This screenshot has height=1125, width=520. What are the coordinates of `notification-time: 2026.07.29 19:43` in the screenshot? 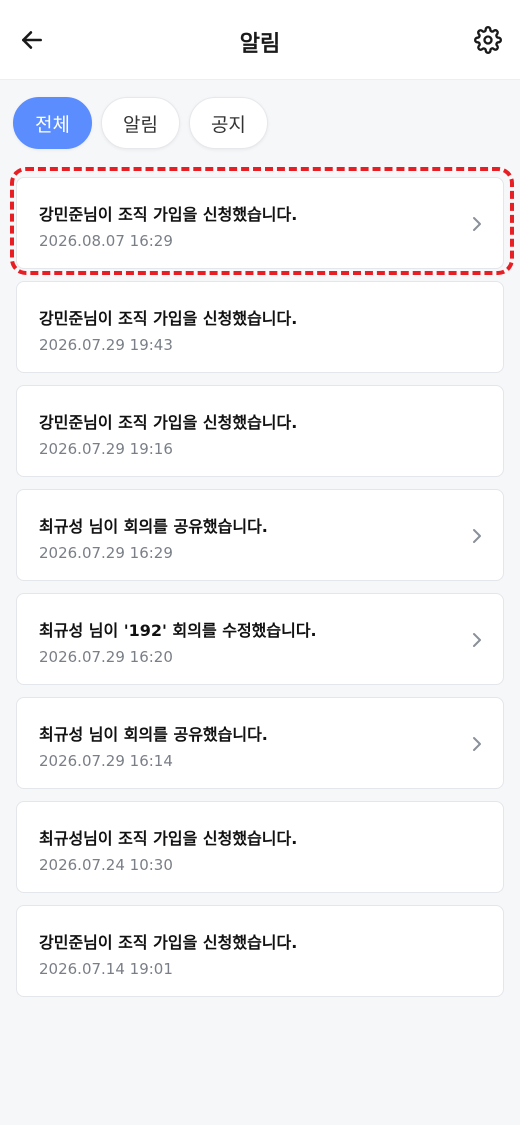 It's located at (106, 345).